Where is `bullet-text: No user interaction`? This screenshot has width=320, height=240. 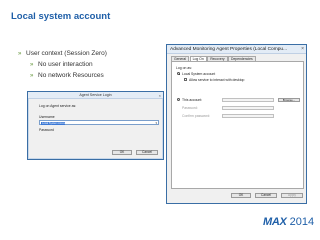 bullet-text: No user interaction is located at coordinates (65, 64).